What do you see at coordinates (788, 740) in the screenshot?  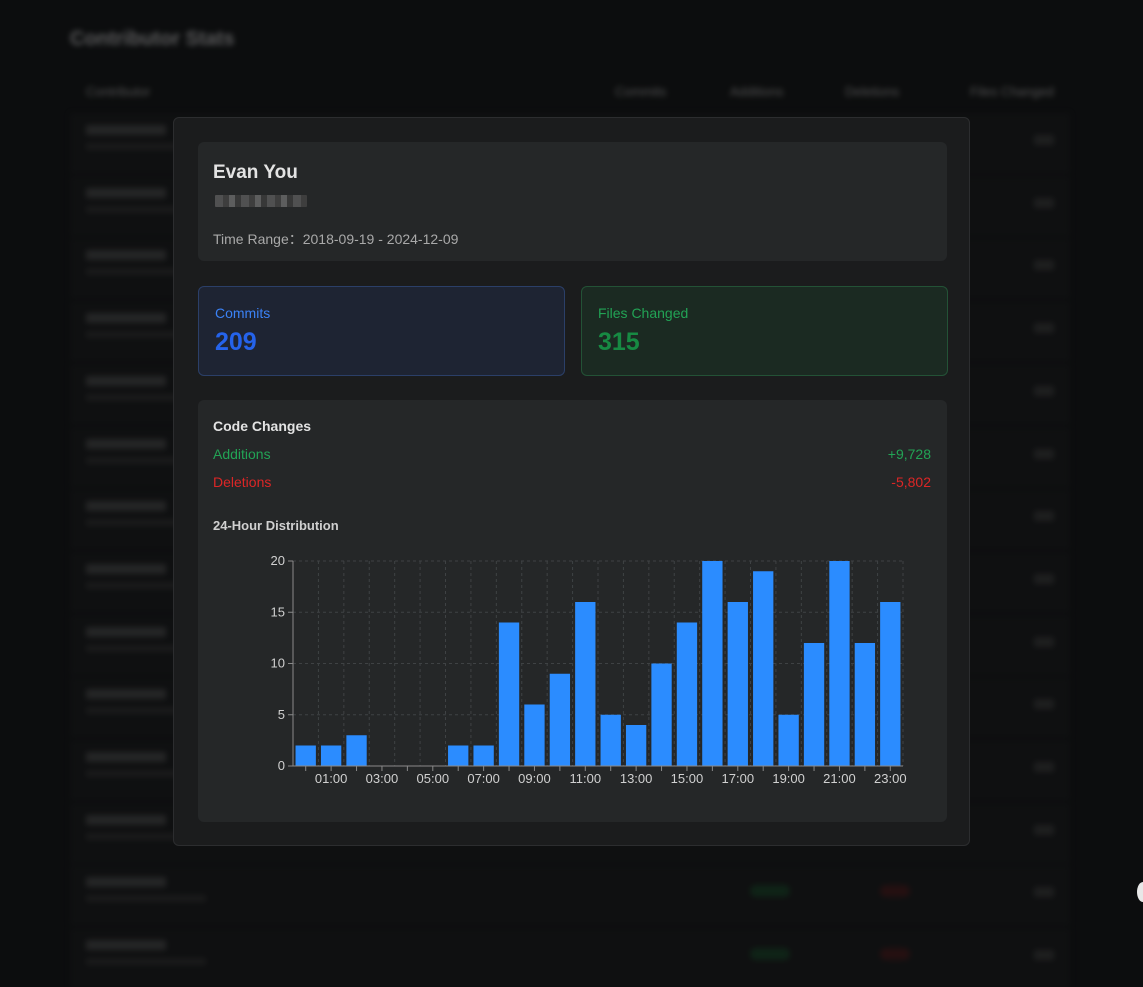 I see `bar-19:00` at bounding box center [788, 740].